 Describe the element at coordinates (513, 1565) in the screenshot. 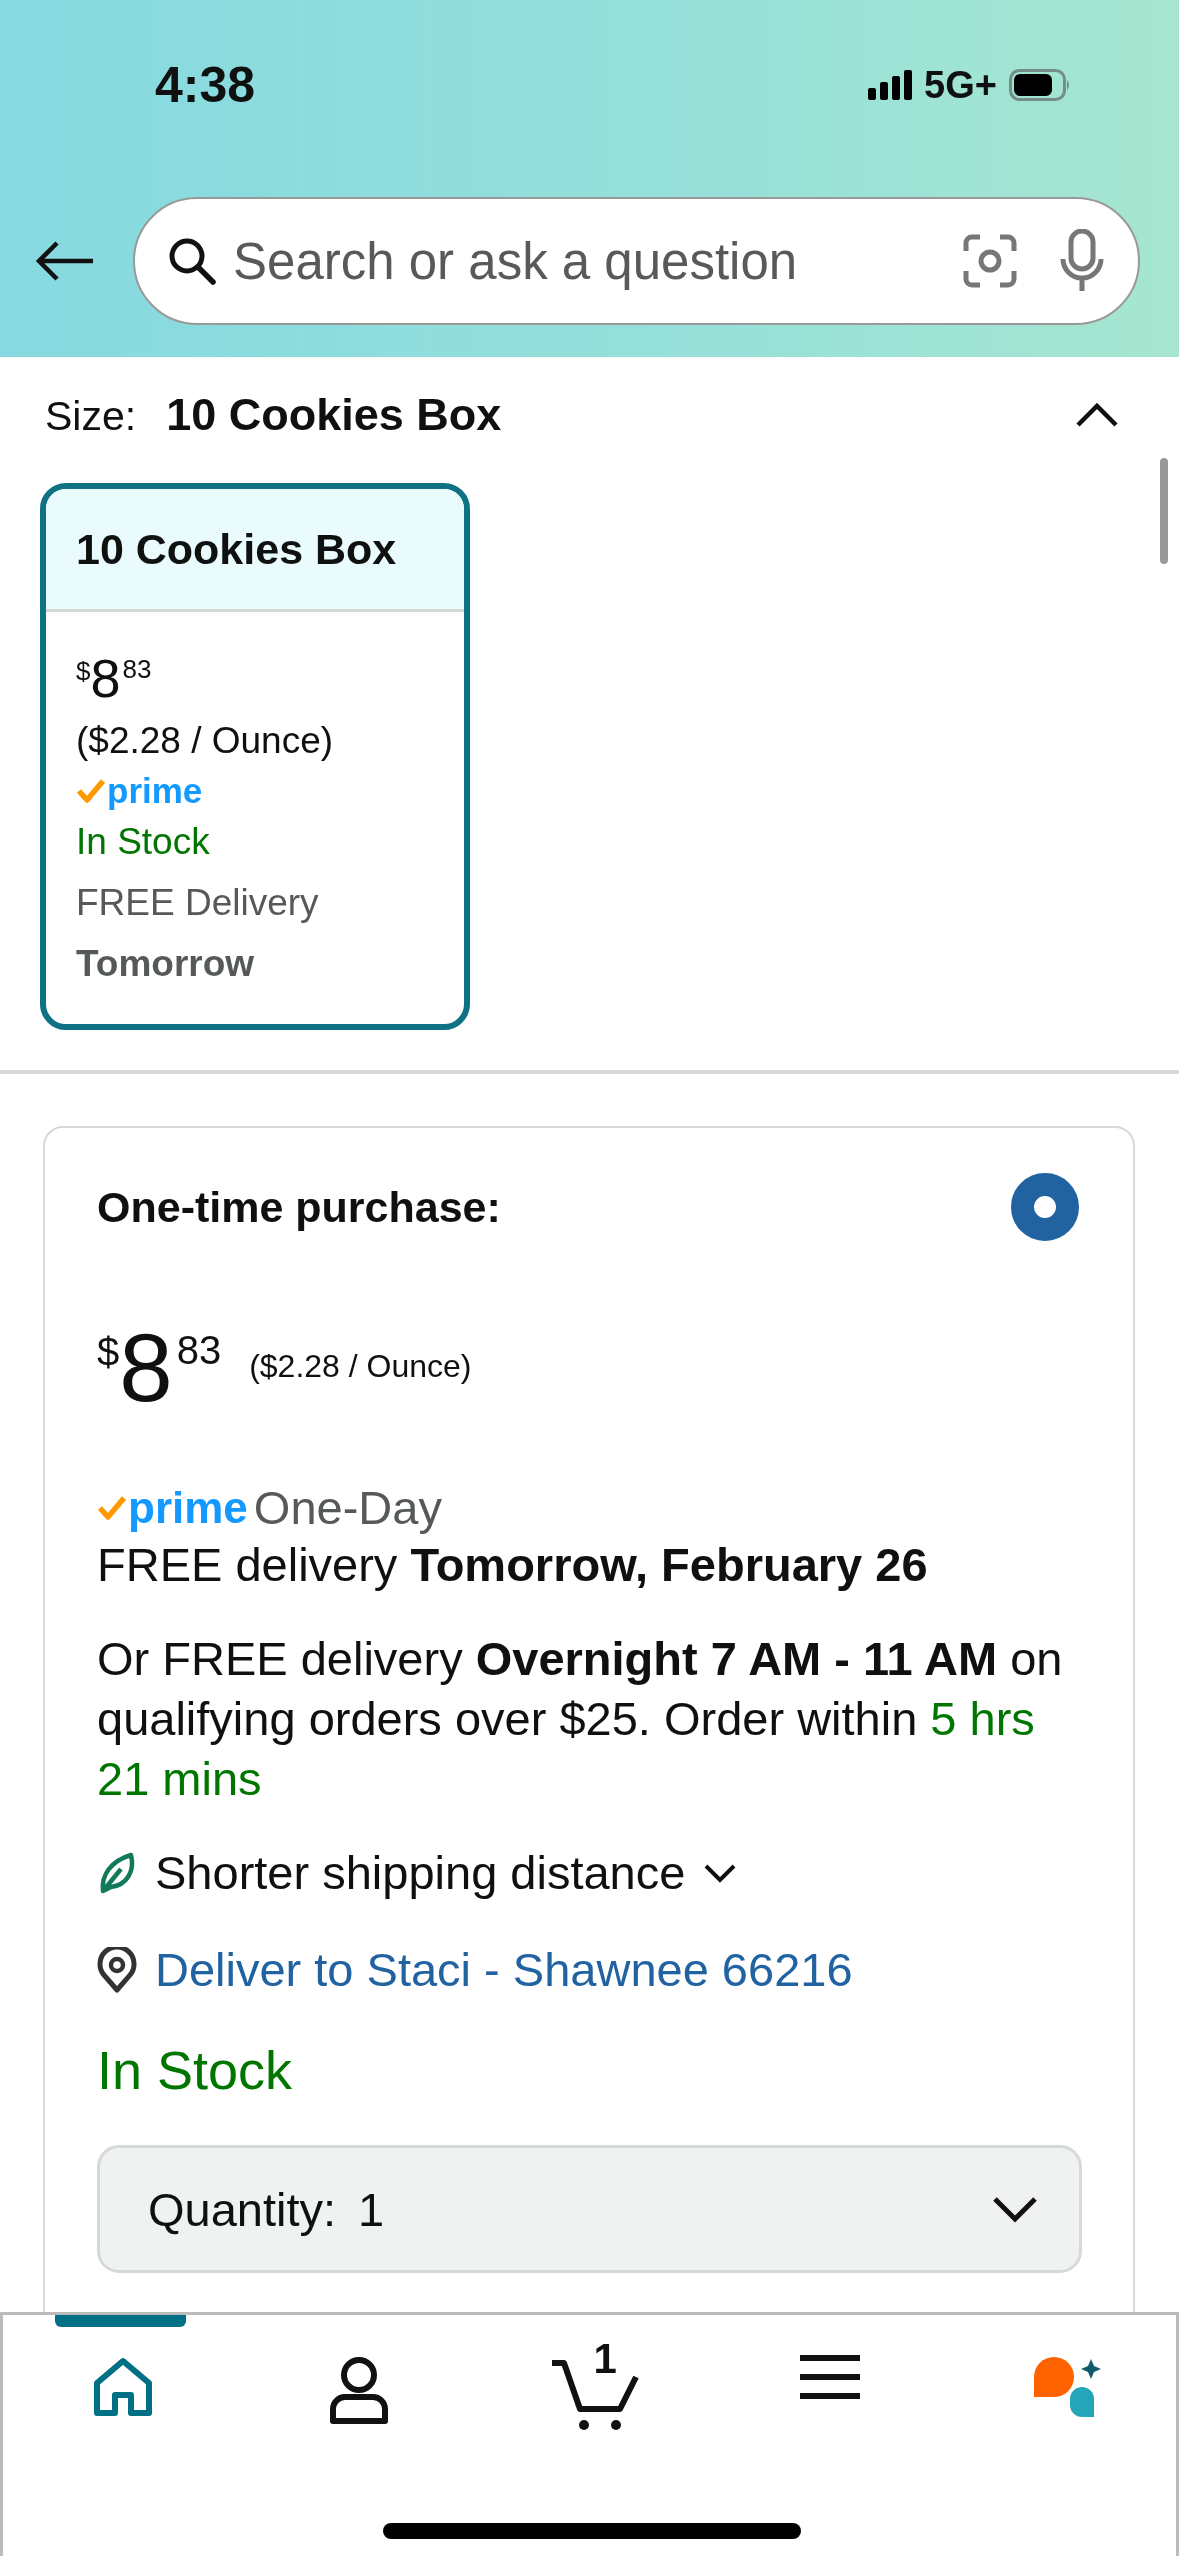

I see `delivery-text: FREE delivery Tomorrow, February 26` at that location.